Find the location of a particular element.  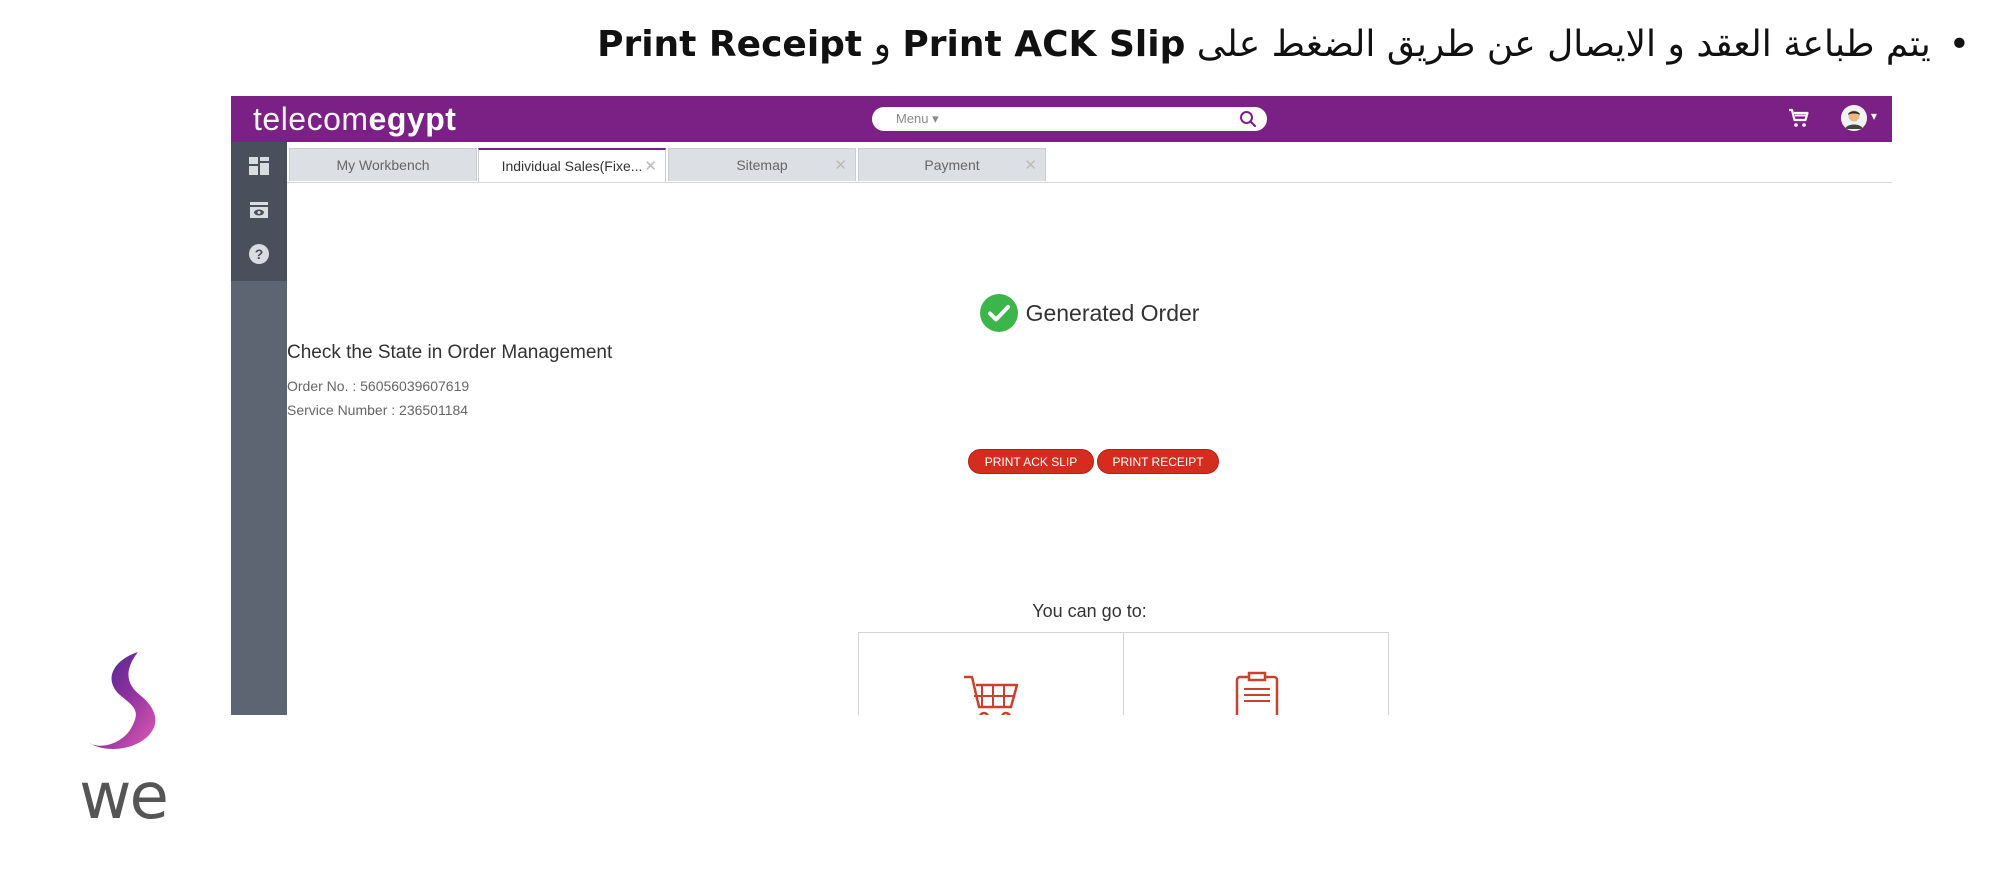

shopping-cart-icon is located at coordinates (991, 695).